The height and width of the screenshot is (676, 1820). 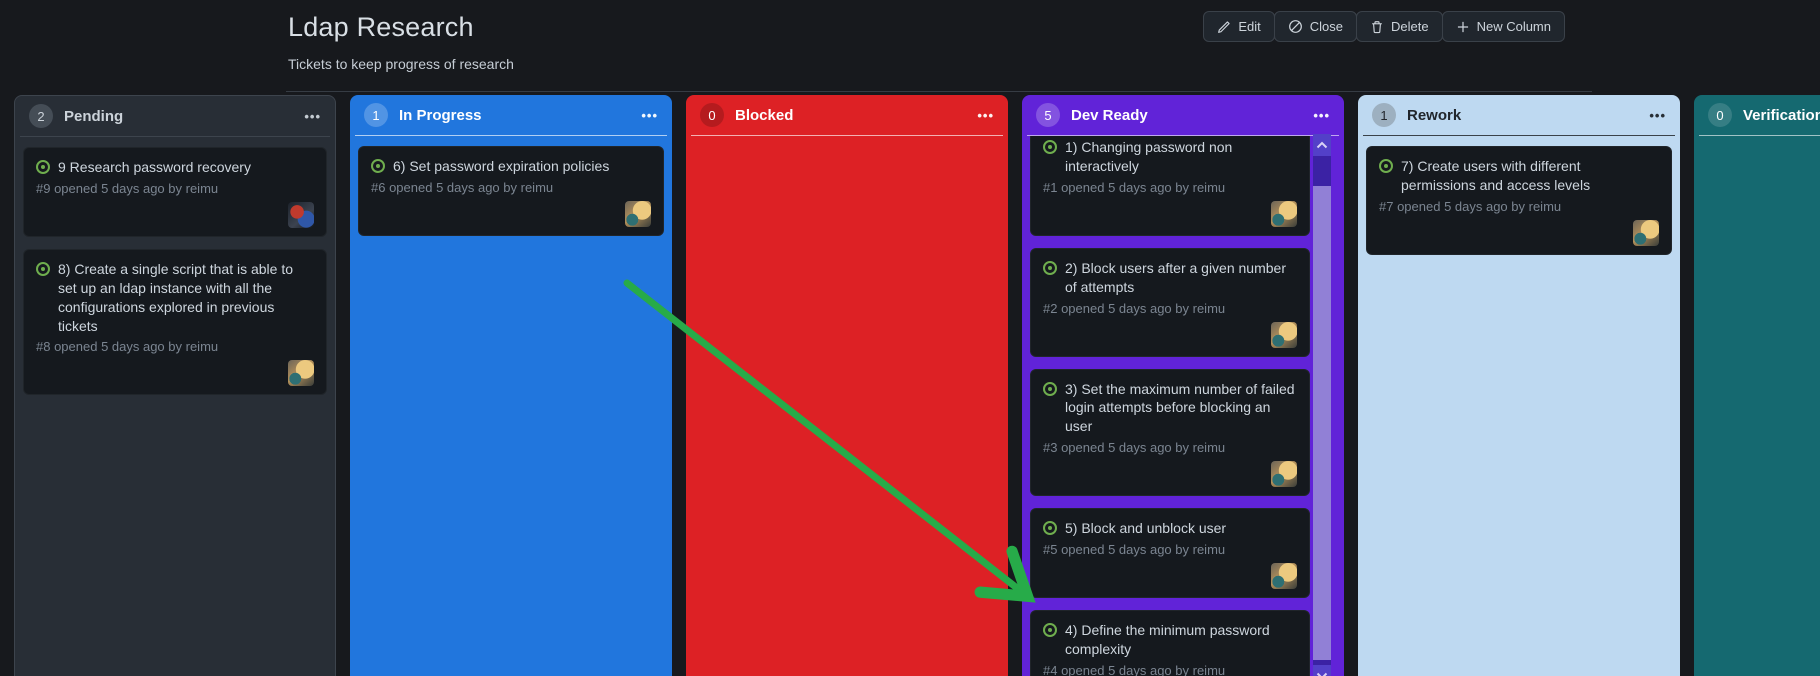 I want to click on issue-meta: #6 opened 5 days ago by reimu, so click(x=462, y=187).